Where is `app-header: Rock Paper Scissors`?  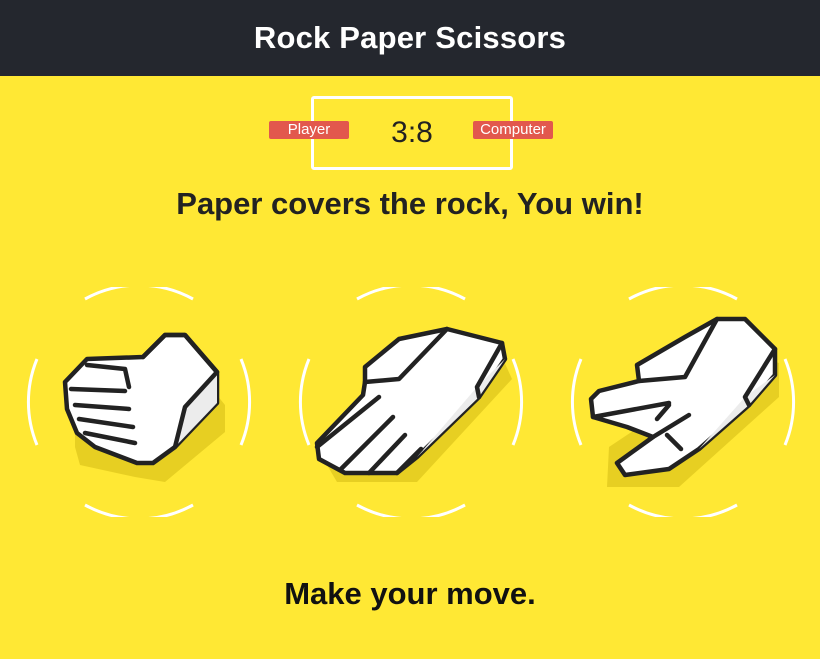 app-header: Rock Paper Scissors is located at coordinates (410, 38).